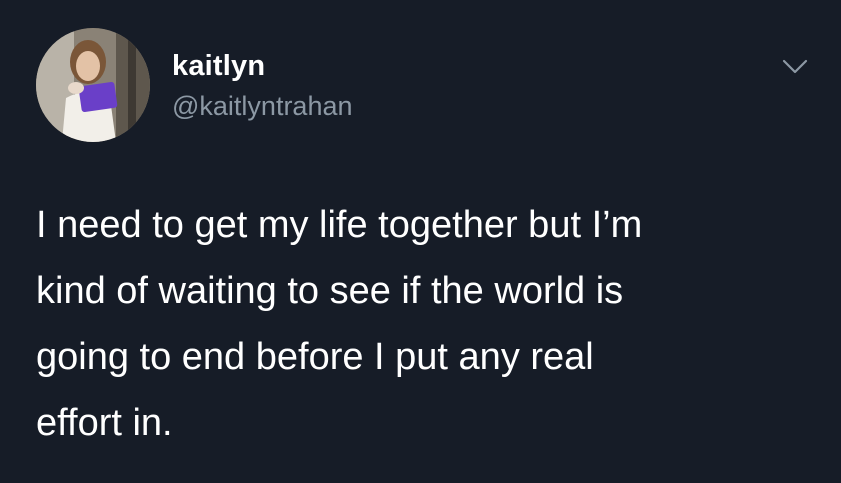 The width and height of the screenshot is (841, 483). What do you see at coordinates (330, 291) in the screenshot?
I see `tweet-text-line: kind of waiting to see if the world is` at bounding box center [330, 291].